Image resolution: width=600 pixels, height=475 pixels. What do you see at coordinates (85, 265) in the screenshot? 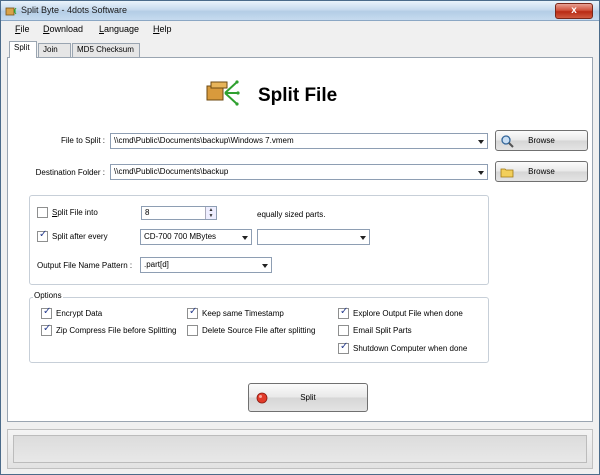
I see `output-pattern-label: Output File Name Pattern :` at bounding box center [85, 265].